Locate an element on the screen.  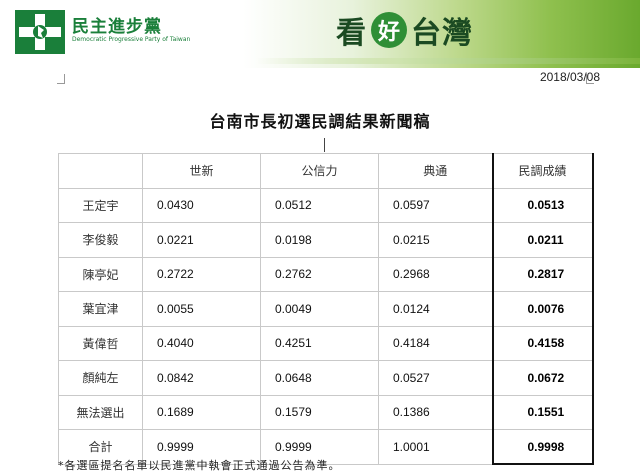
poll-value: 0.2762 is located at coordinates (319, 274).